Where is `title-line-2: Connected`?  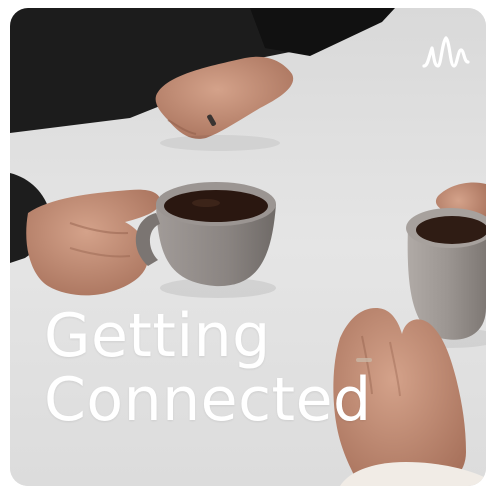
title-line-2: Connected is located at coordinates (208, 400).